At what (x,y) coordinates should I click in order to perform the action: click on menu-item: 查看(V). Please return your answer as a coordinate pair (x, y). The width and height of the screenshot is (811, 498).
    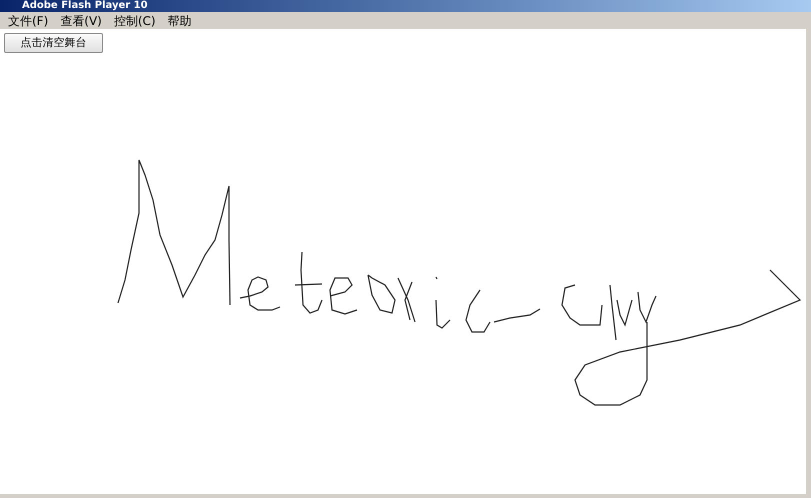
    Looking at the image, I should click on (81, 20).